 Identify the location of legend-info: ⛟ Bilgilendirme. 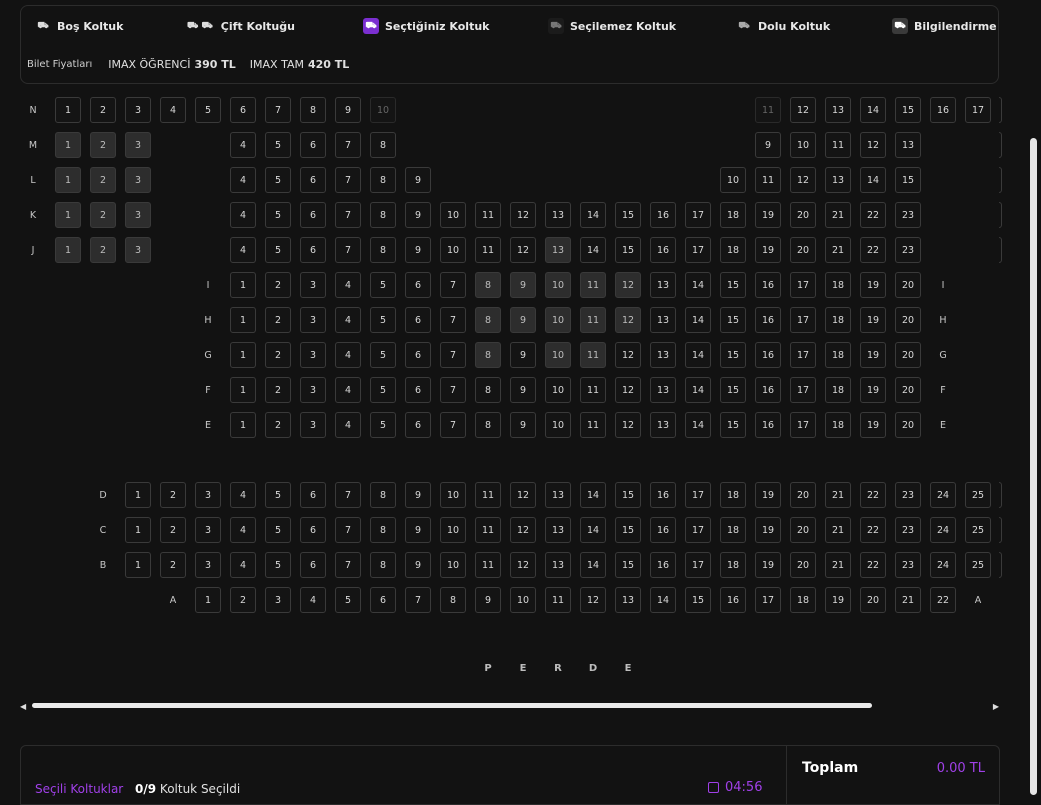
(944, 26).